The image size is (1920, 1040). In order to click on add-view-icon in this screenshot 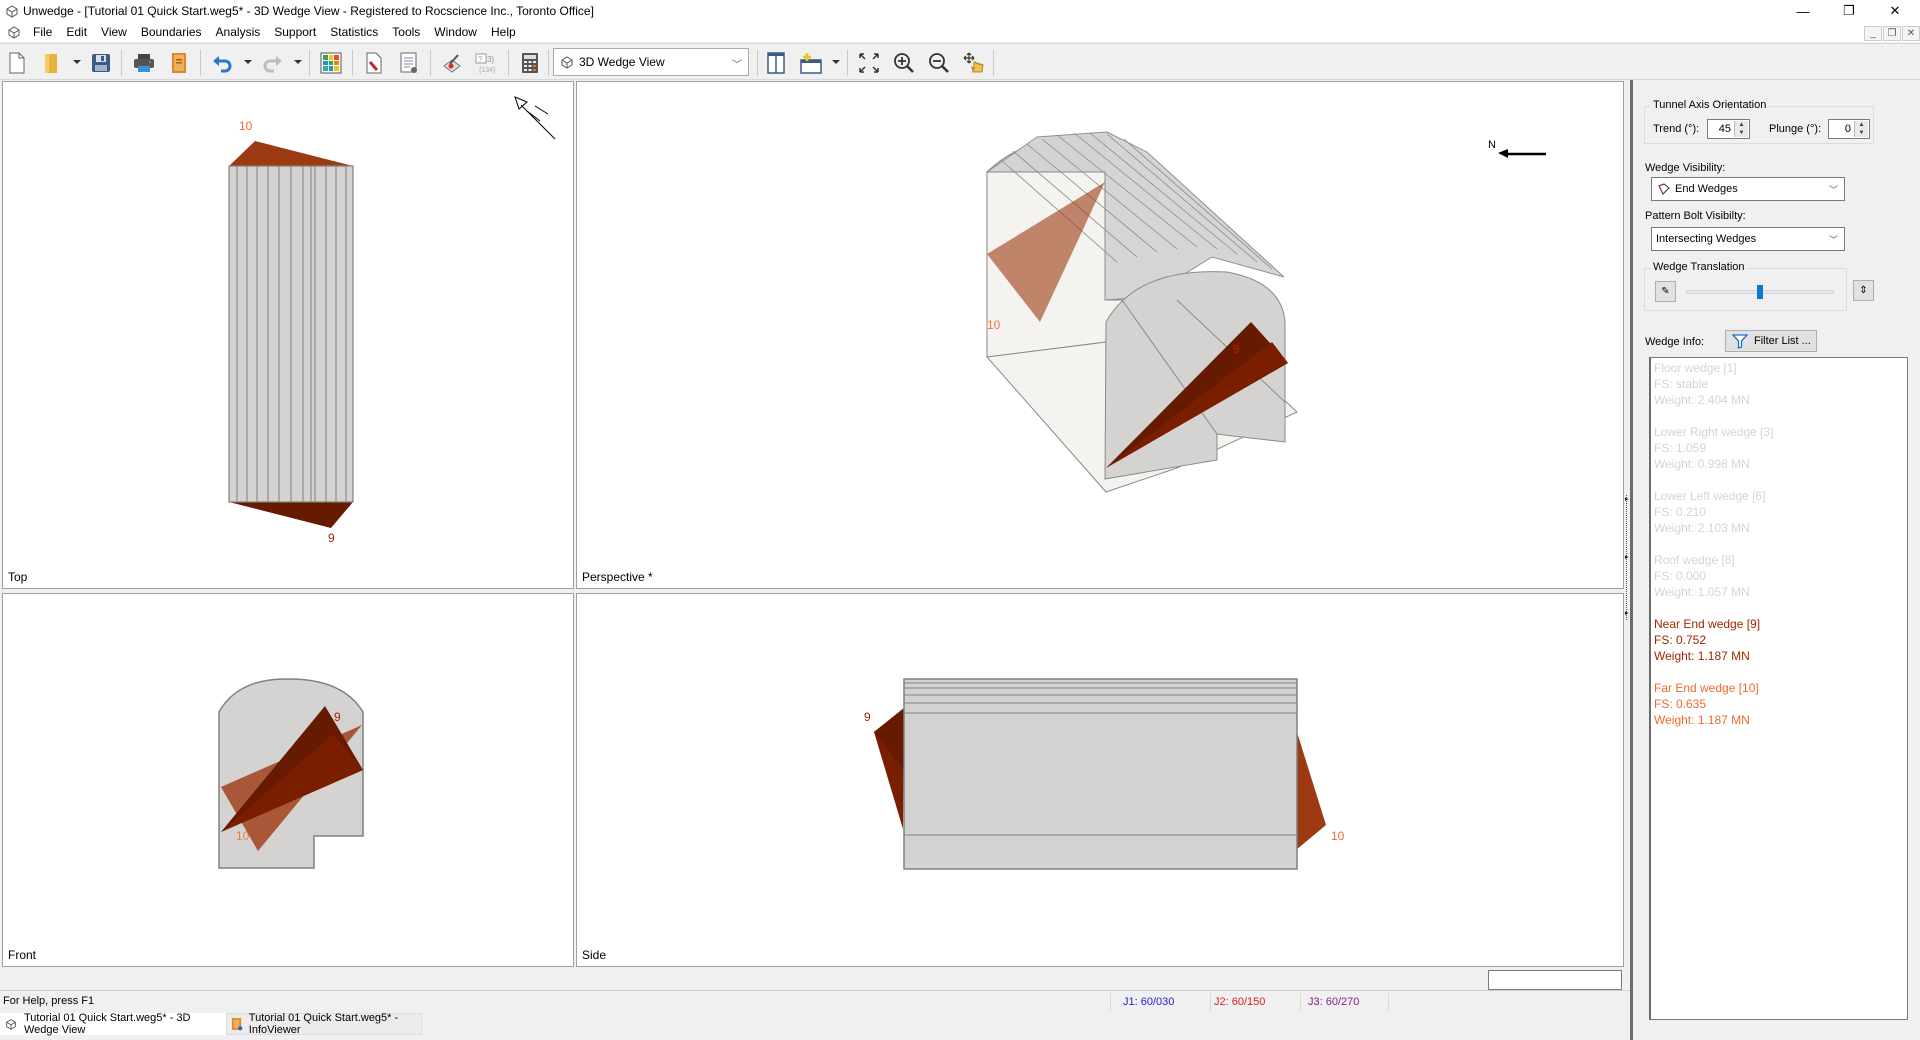, I will do `click(811, 63)`.